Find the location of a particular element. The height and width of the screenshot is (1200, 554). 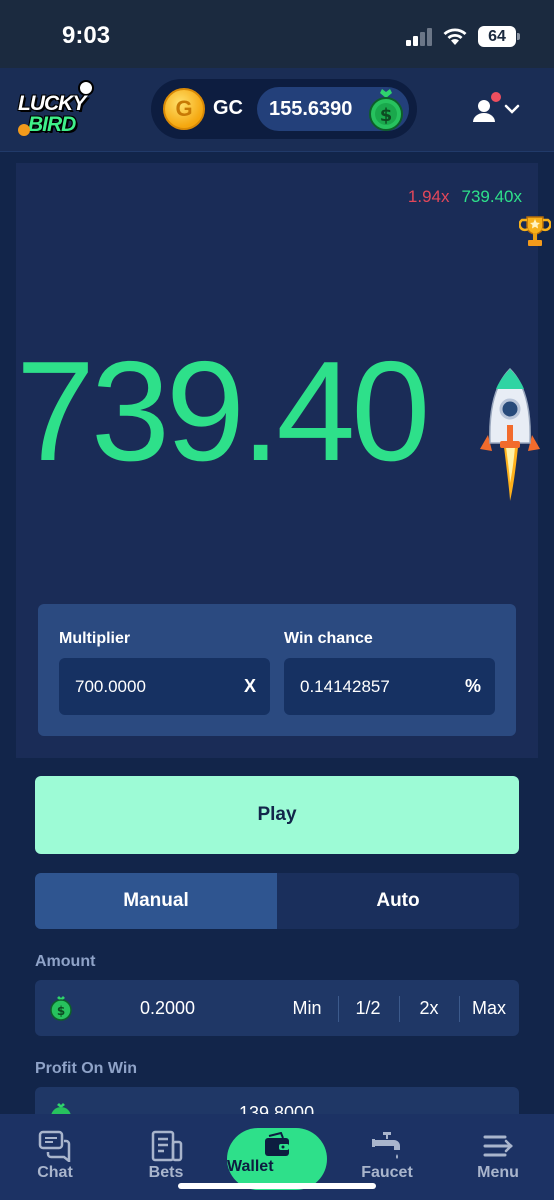

currency-selector: GC is located at coordinates (228, 108).